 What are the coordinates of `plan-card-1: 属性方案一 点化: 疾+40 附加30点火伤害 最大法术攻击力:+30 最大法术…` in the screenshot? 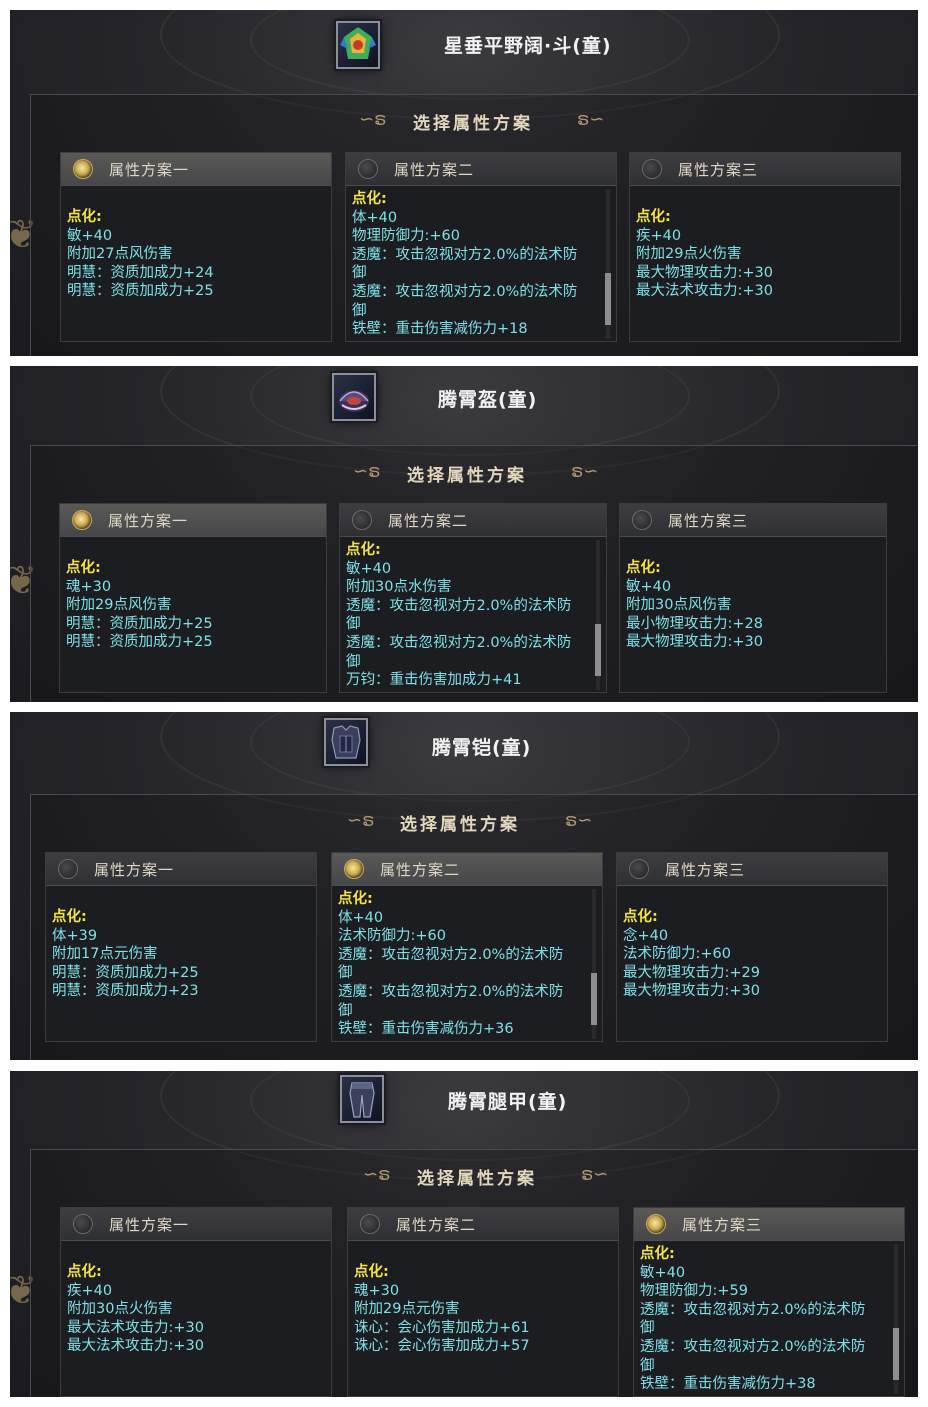 It's located at (196, 1302).